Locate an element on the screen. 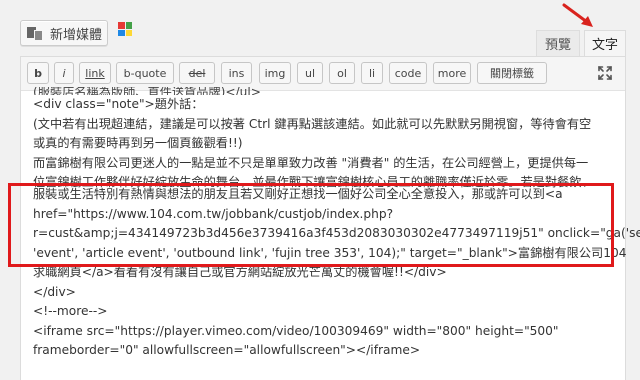  qt-ins-button: ins is located at coordinates (236, 73).